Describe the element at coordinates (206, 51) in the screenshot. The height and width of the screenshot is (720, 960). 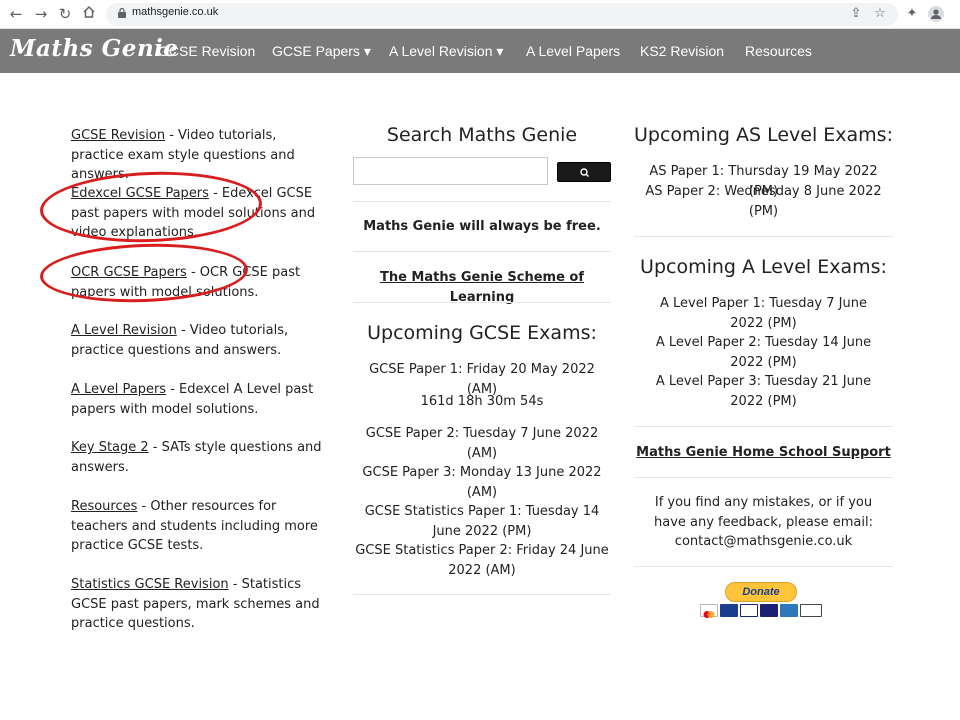
I see `nav-gcse-revision: GCSE Revision` at that location.